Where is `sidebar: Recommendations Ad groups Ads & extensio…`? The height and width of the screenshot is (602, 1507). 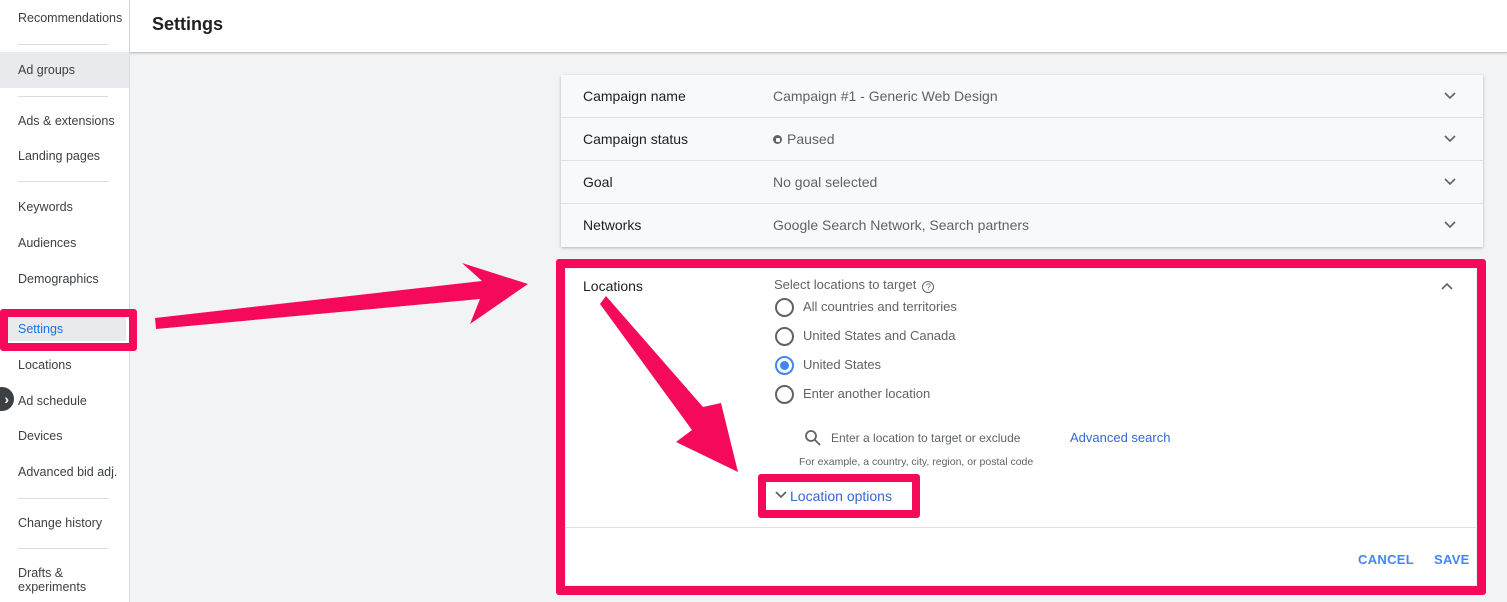
sidebar: Recommendations Ad groups Ads & extensio… is located at coordinates (65, 301).